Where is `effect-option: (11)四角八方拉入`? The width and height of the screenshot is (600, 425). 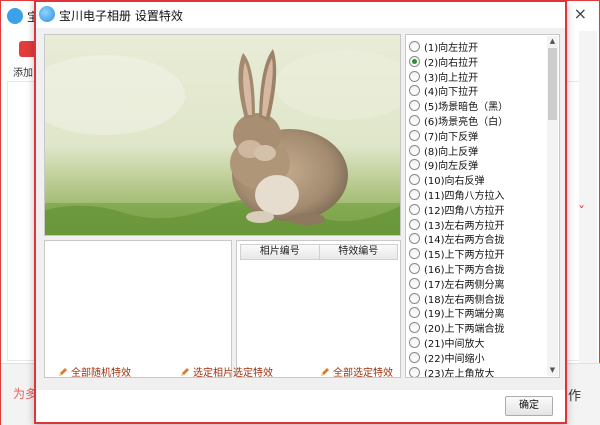
effect-option: (11)四角八方拉入 is located at coordinates (457, 194).